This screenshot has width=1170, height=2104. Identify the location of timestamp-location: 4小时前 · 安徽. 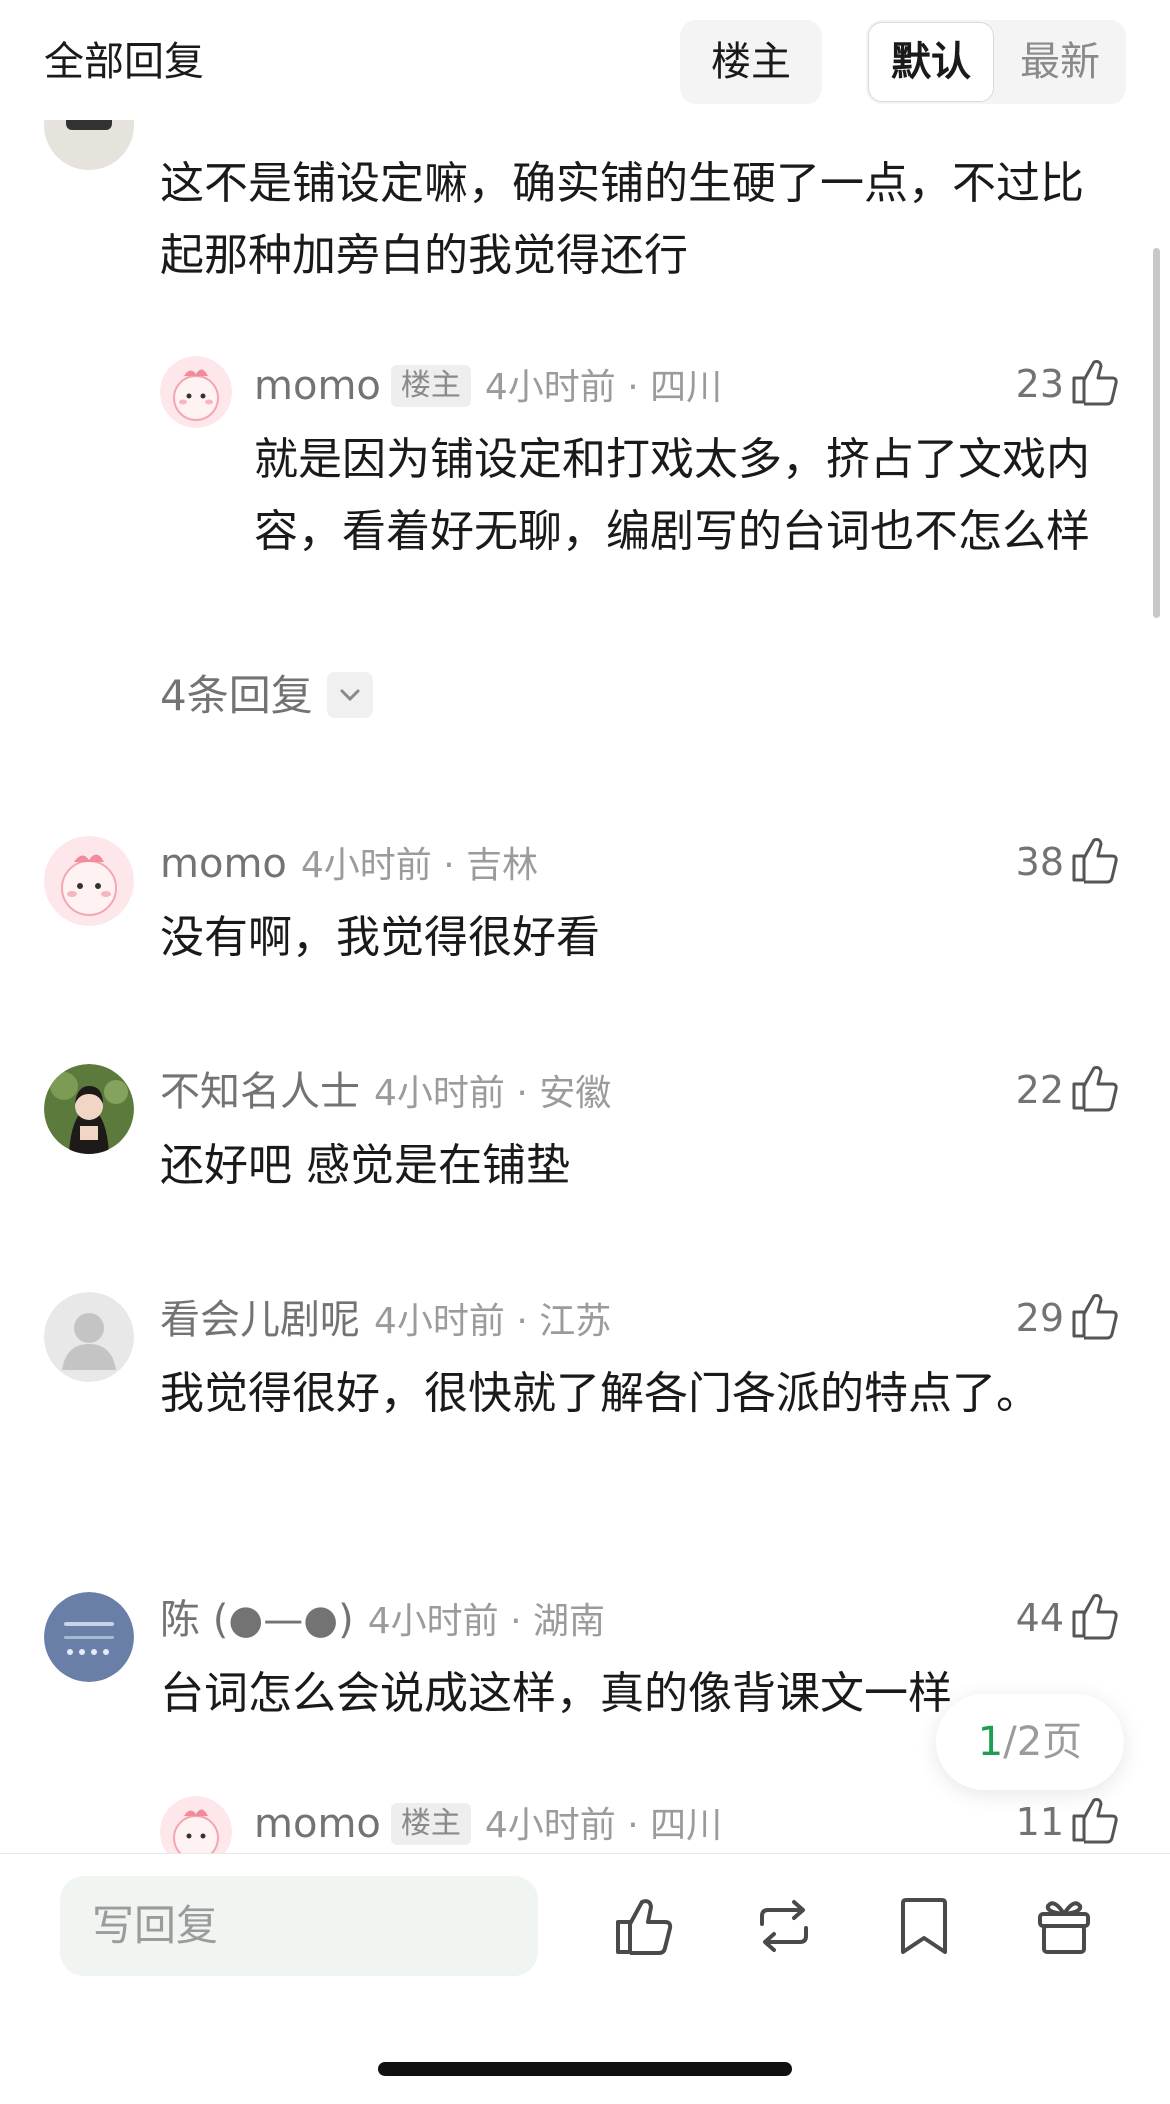
(493, 1093).